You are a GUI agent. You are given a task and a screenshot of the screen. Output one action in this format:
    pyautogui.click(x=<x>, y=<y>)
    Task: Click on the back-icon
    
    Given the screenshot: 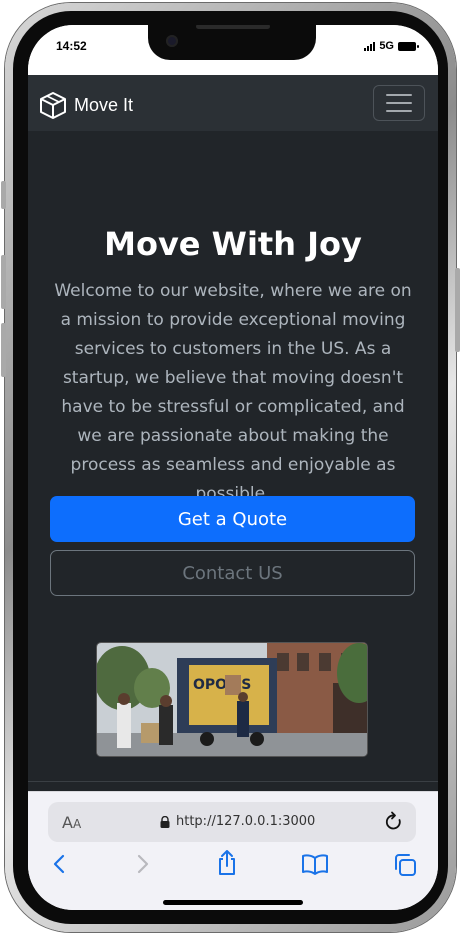 What is the action you would take?
    pyautogui.click(x=60, y=864)
    